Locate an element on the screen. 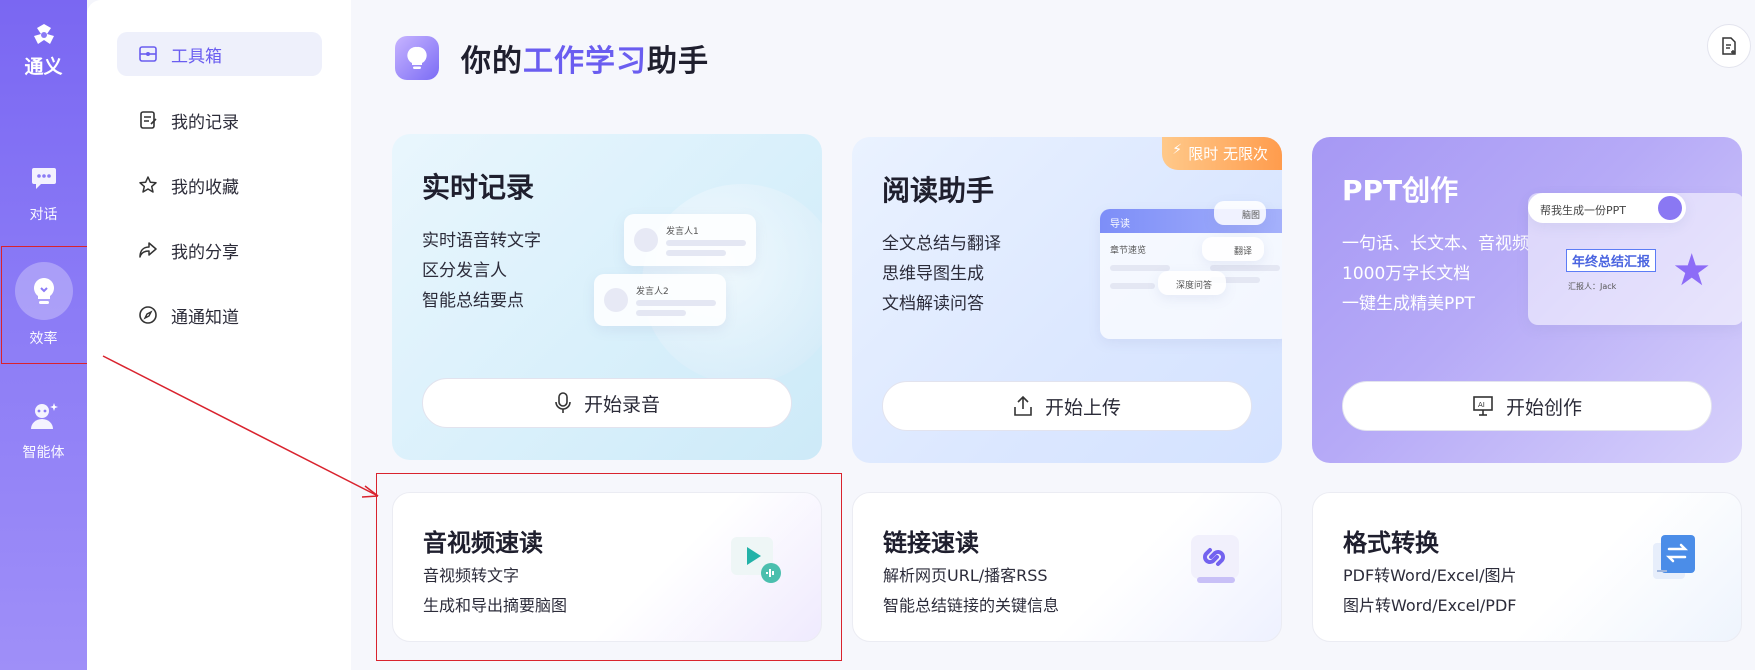 Image resolution: width=1755 pixels, height=670 pixels. highlight-box-rail is located at coordinates (45, 305).